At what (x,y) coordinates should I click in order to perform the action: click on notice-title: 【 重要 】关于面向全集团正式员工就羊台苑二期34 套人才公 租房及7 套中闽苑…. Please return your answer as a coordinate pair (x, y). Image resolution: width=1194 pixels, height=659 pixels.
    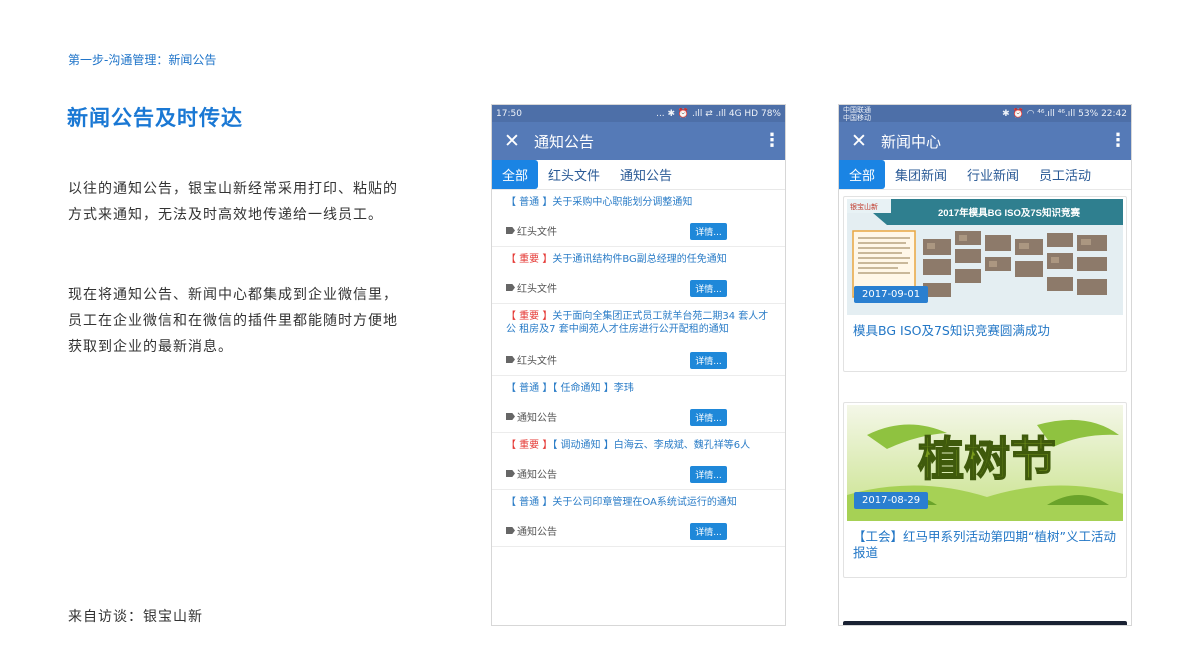
    Looking at the image, I should click on (637, 323).